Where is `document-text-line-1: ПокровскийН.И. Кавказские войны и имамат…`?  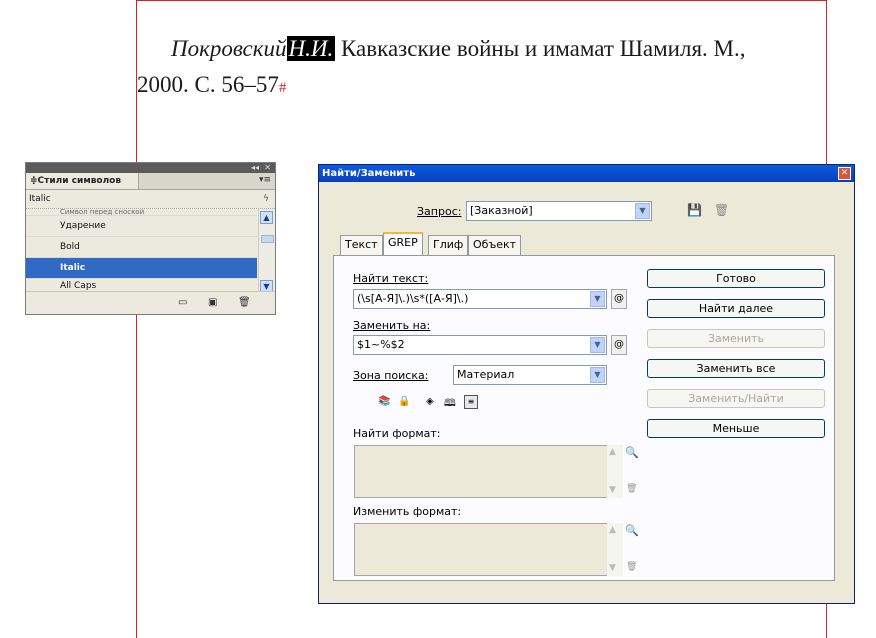
document-text-line-1: ПокровскийН.И. Кавказские войны и имамат… is located at coordinates (458, 49).